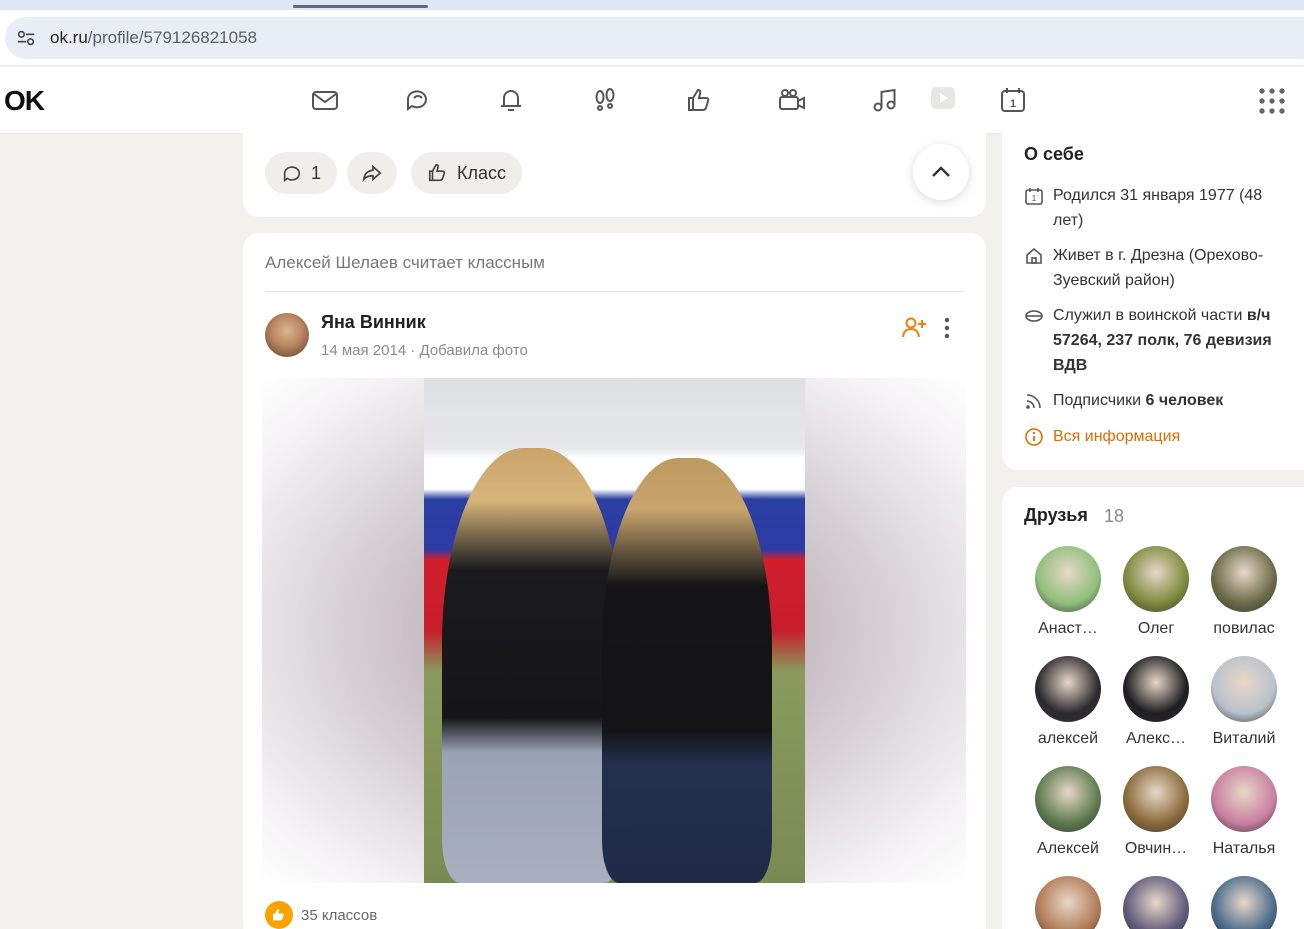 This screenshot has height=929, width=1304. I want to click on comment-icon, so click(292, 174).